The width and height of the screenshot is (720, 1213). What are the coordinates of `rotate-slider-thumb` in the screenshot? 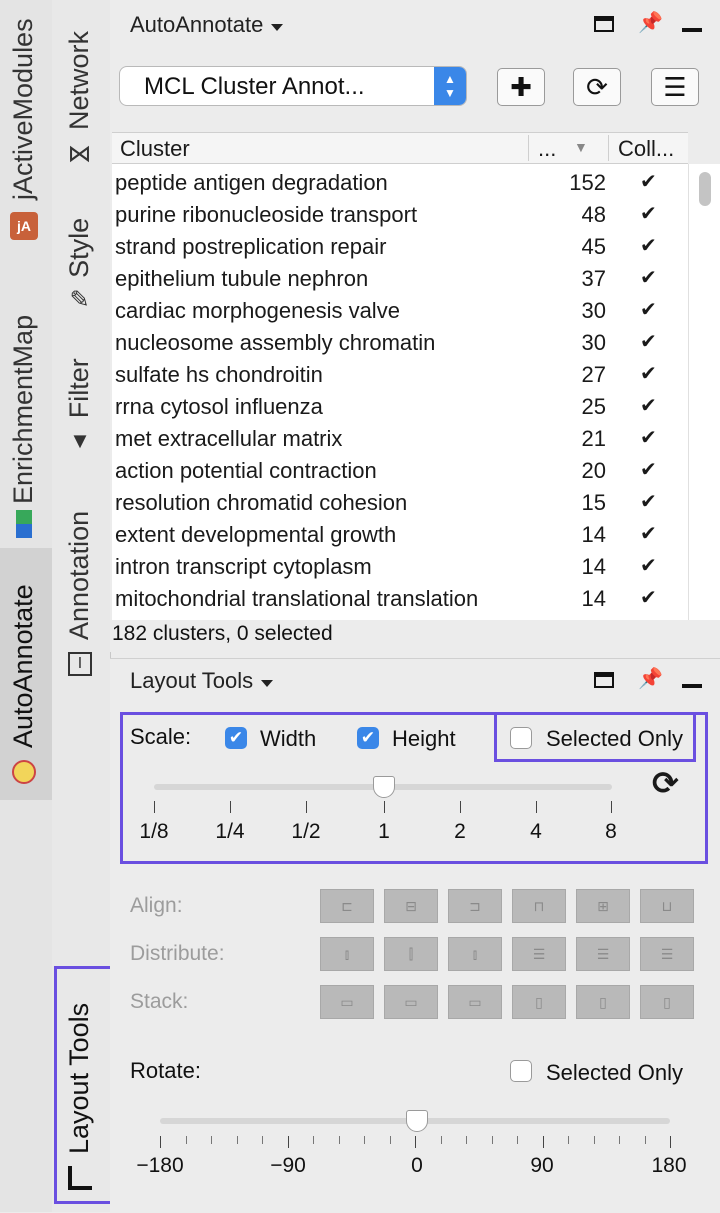 It's located at (417, 1121).